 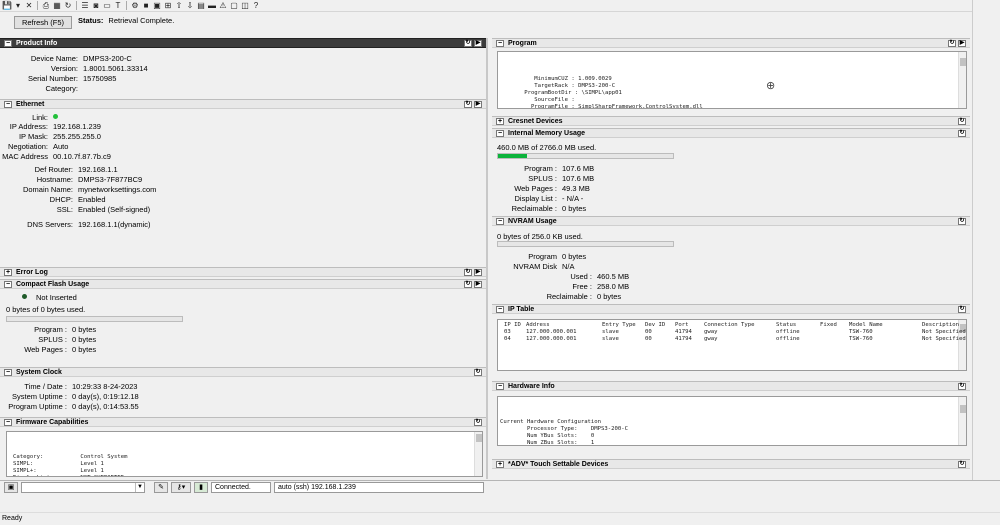 What do you see at coordinates (181, 487) in the screenshot?
I see `key-icon: ⚷▾` at bounding box center [181, 487].